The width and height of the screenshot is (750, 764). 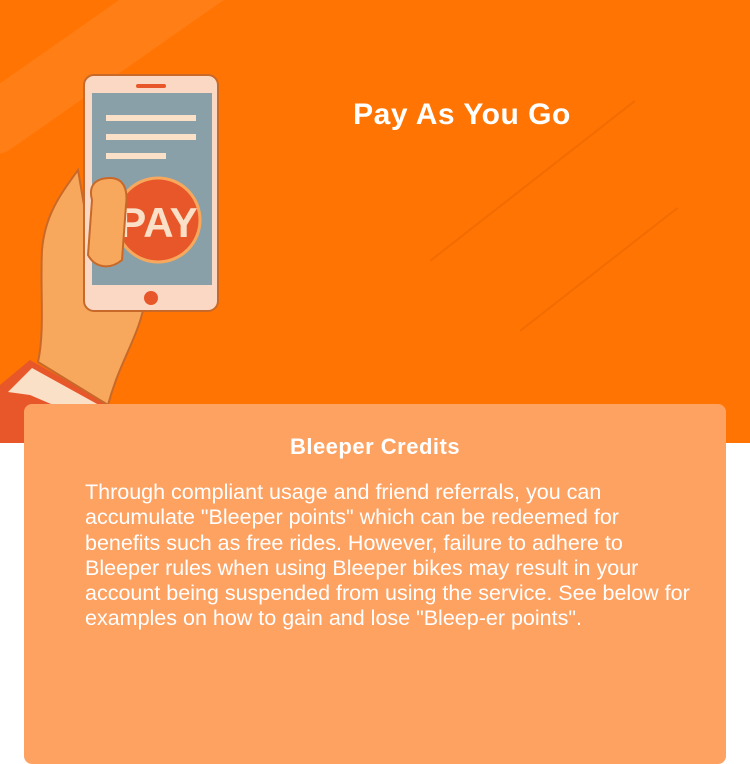 What do you see at coordinates (599, 269) in the screenshot?
I see `hero-decoration` at bounding box center [599, 269].